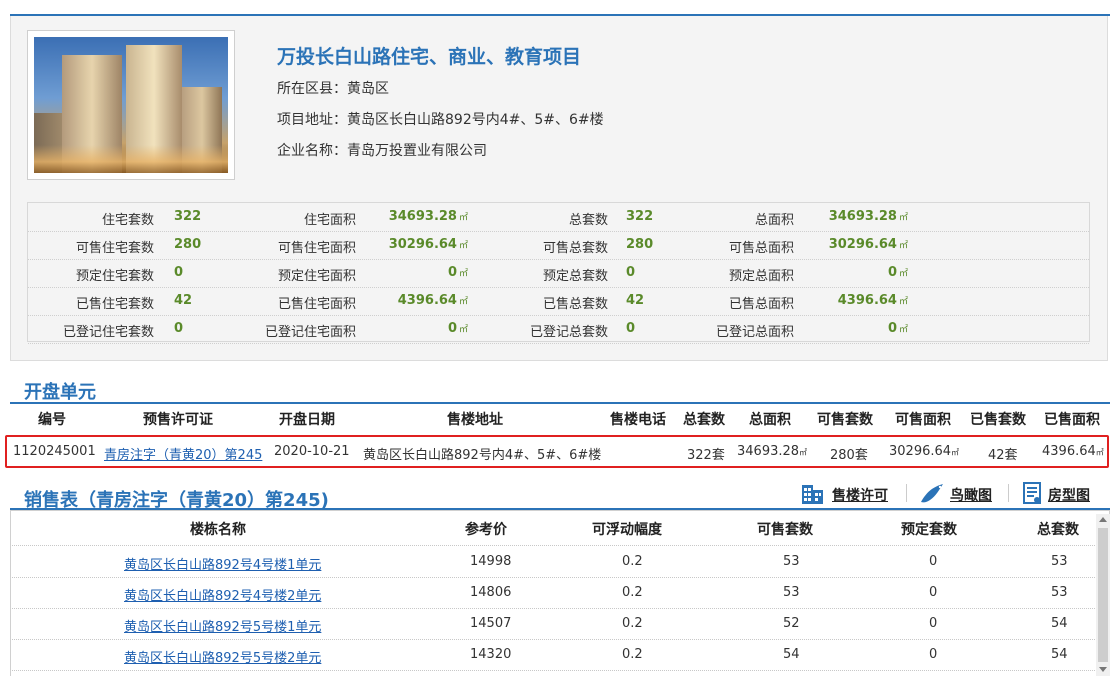 This screenshot has width=1119, height=676. What do you see at coordinates (482, 455) in the screenshot?
I see `kaipan-address: 黄岛区长白山路892号内4#、5#、6#楼` at bounding box center [482, 455].